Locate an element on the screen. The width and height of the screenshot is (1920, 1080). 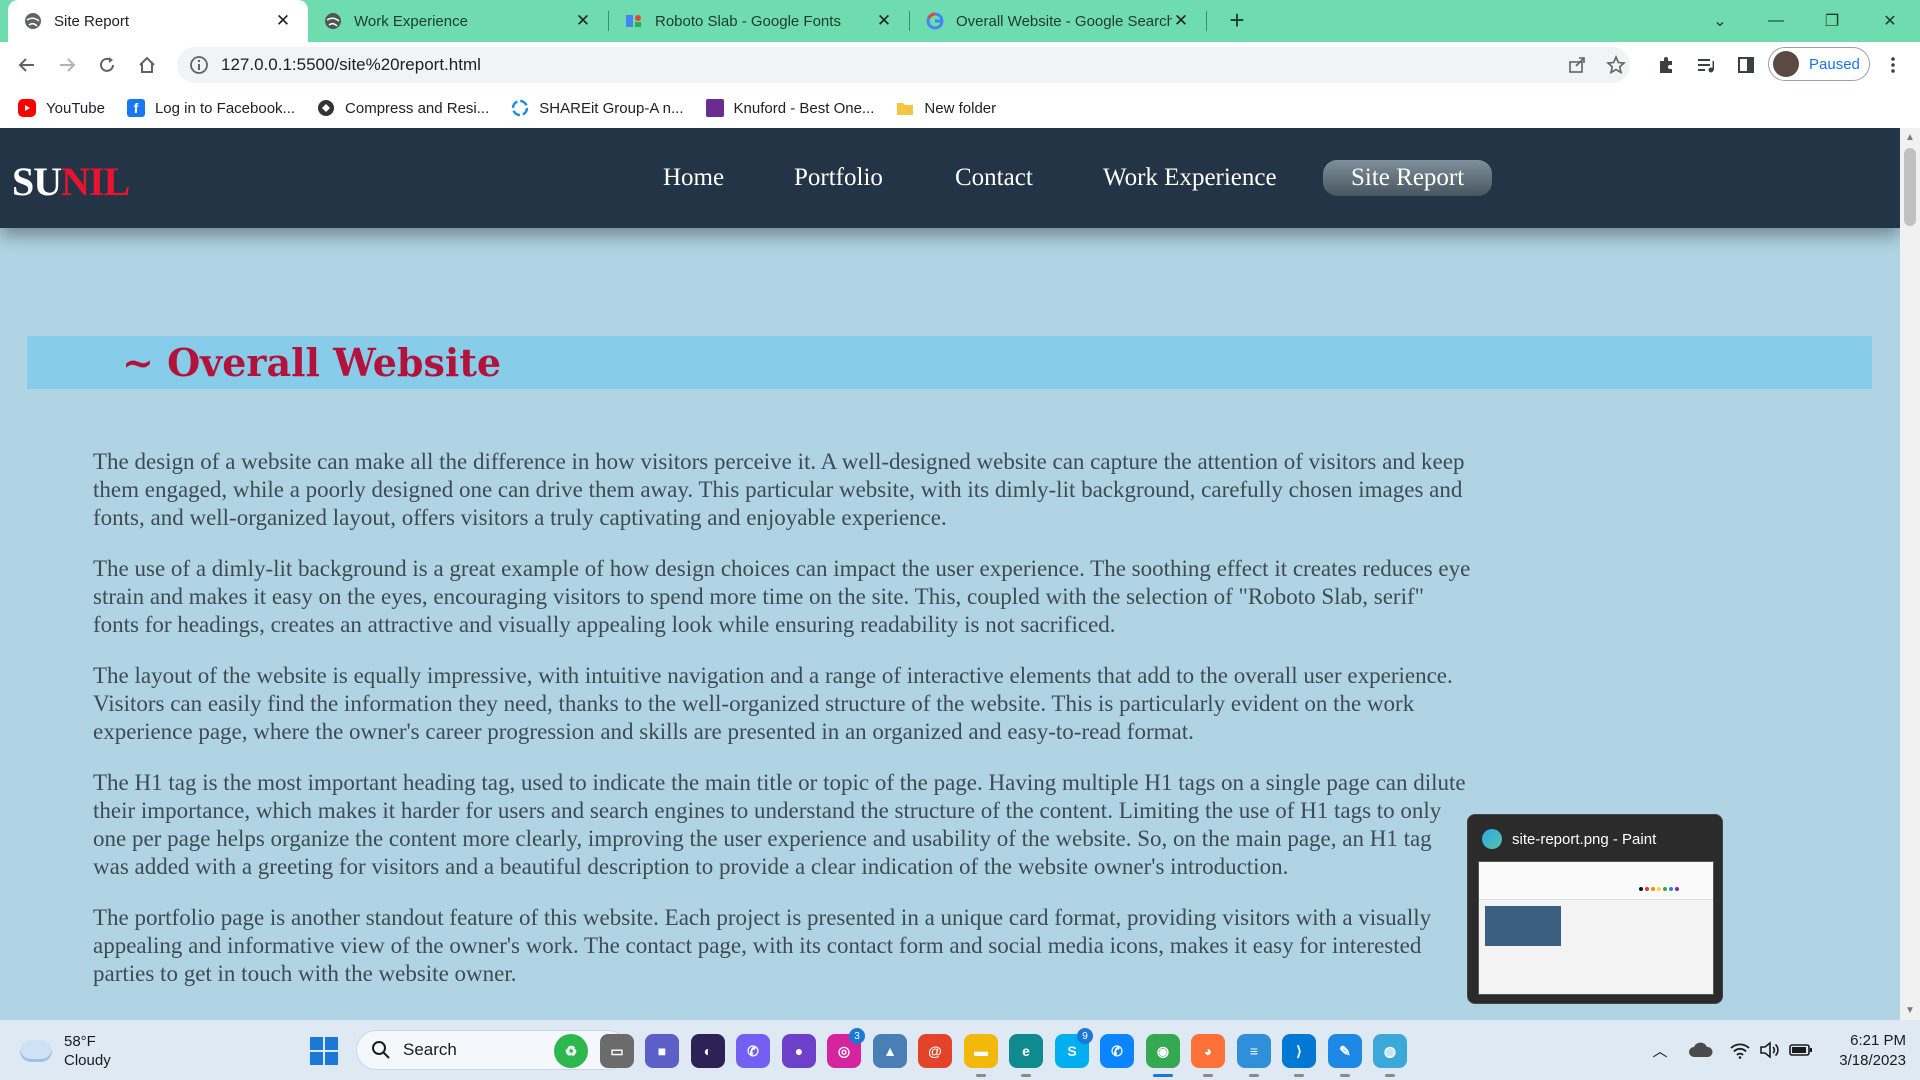
minimize-icon: — is located at coordinates (1776, 21).